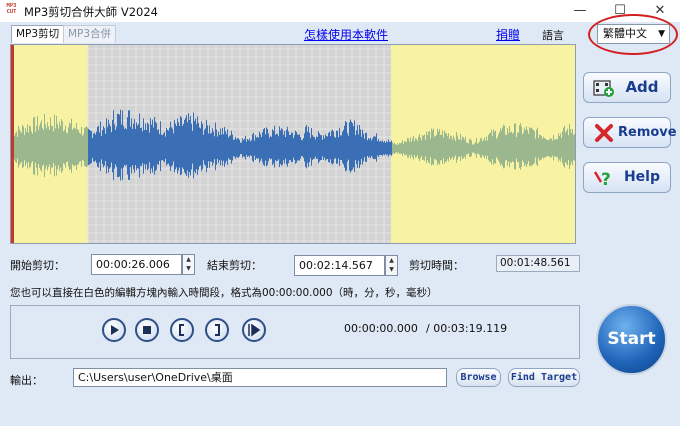  I want to click on browse-button: Browse, so click(478, 377).